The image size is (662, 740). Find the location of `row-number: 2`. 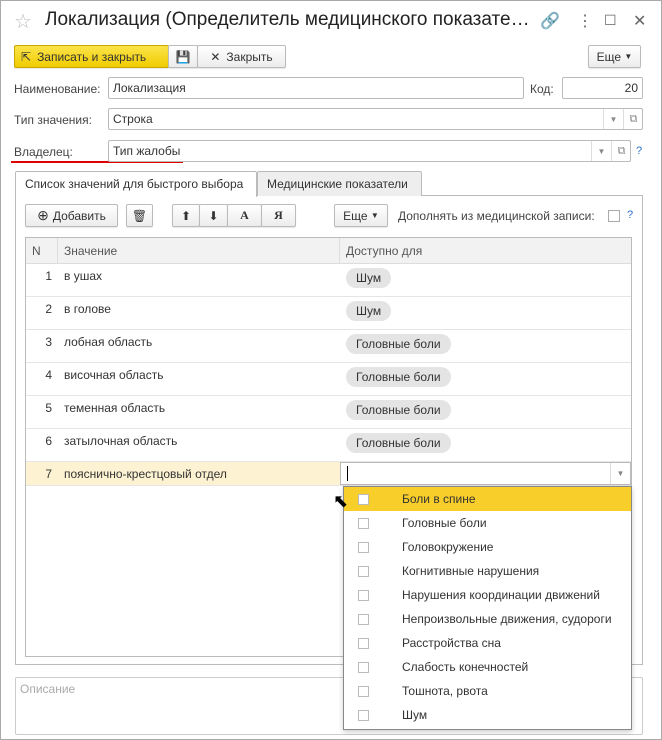

row-number: 2 is located at coordinates (48, 309).